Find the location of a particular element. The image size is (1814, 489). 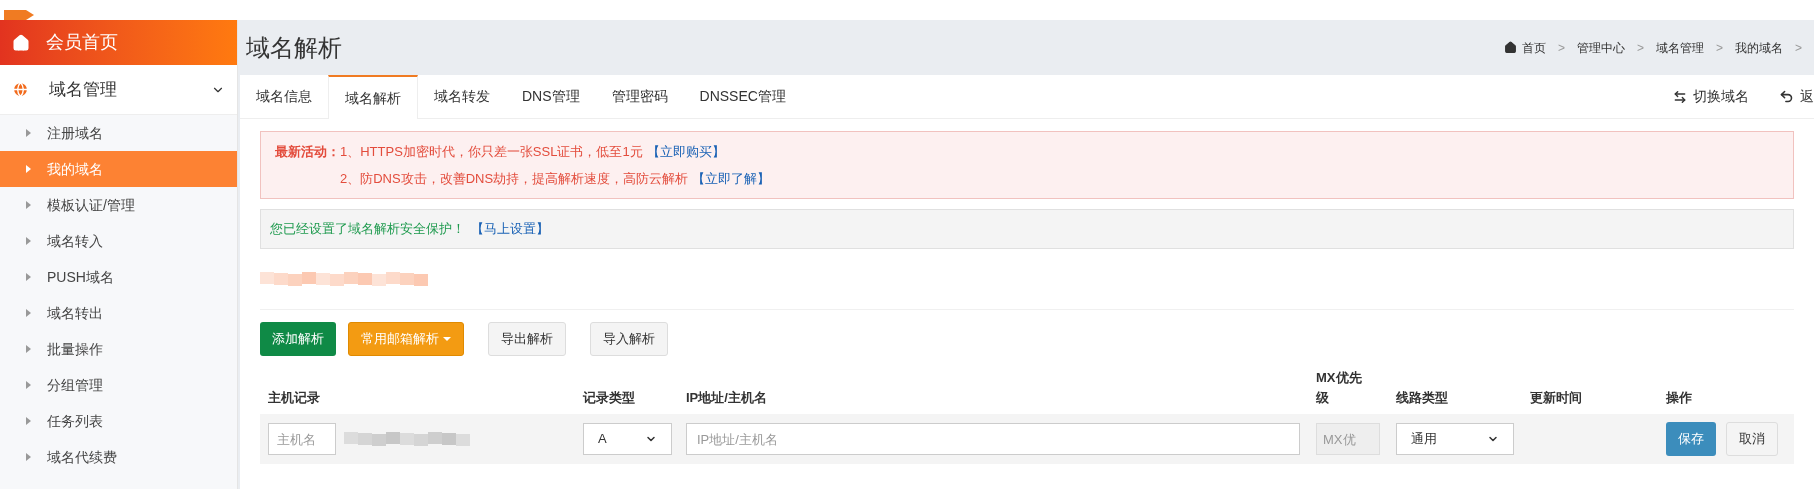

tab: 管理密码 is located at coordinates (639, 96).